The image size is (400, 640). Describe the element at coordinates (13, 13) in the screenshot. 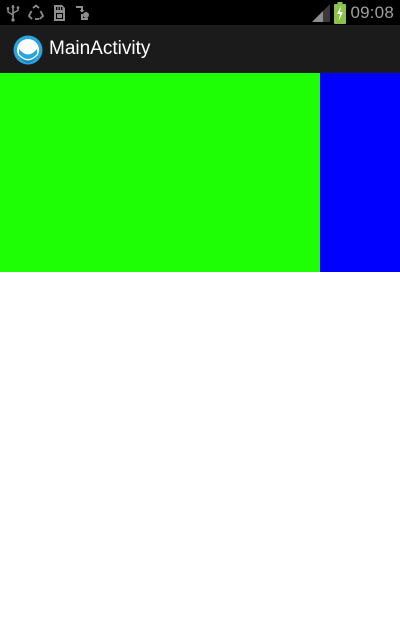

I see `usb-icon` at that location.